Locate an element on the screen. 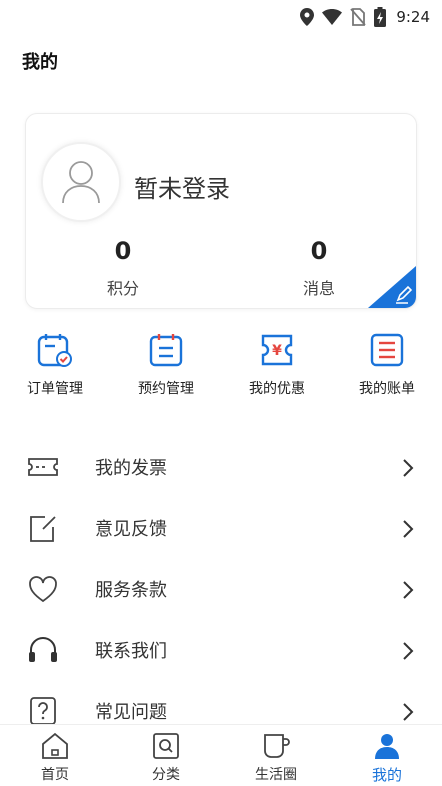 The height and width of the screenshot is (786, 442). menu-item-label: 常见问题 is located at coordinates (131, 712).